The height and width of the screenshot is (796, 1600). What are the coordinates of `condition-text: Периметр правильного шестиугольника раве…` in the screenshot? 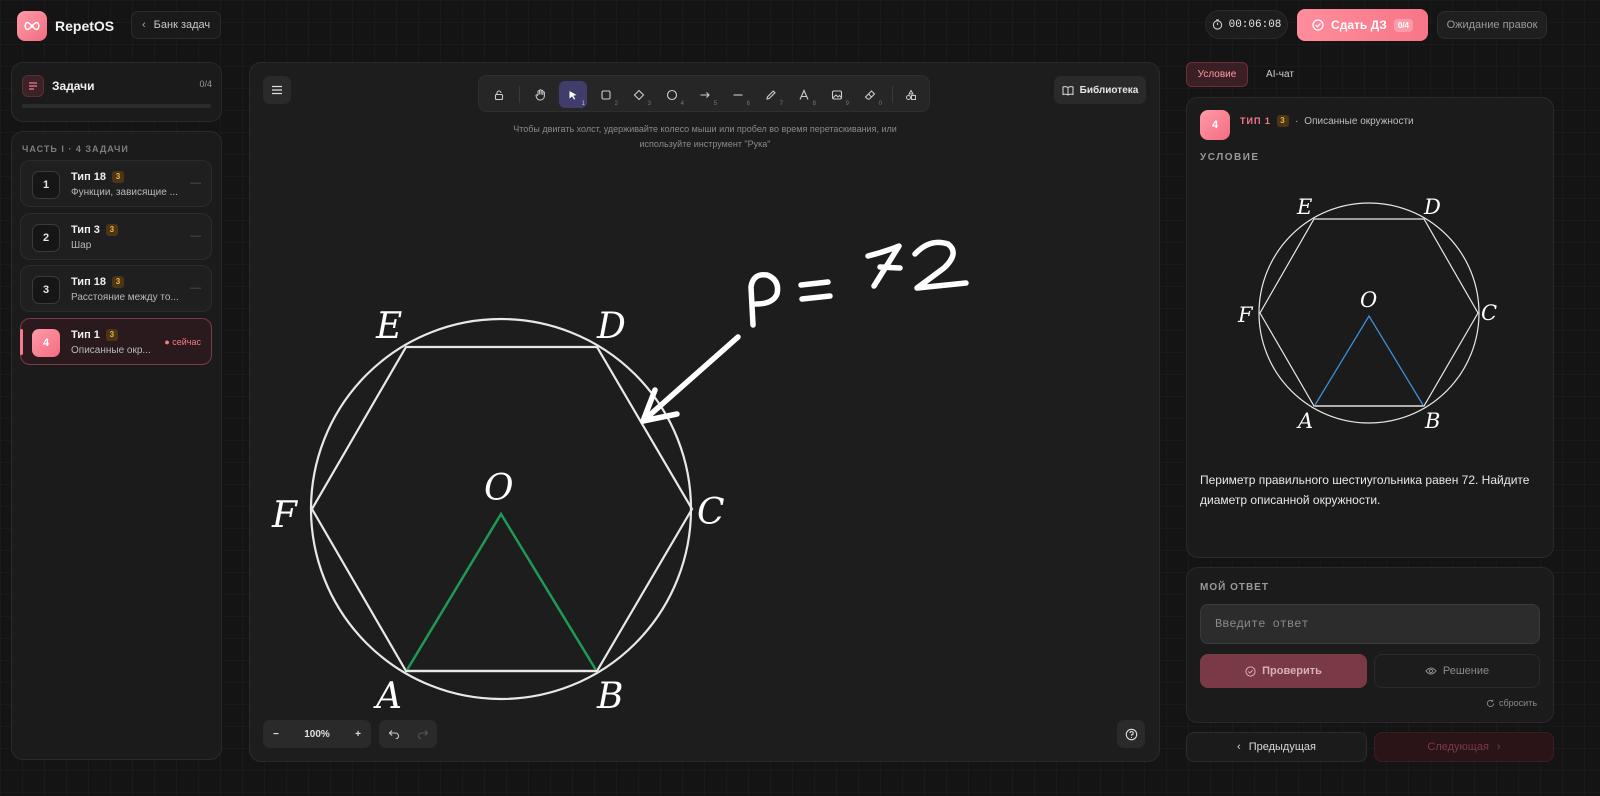 It's located at (1365, 490).